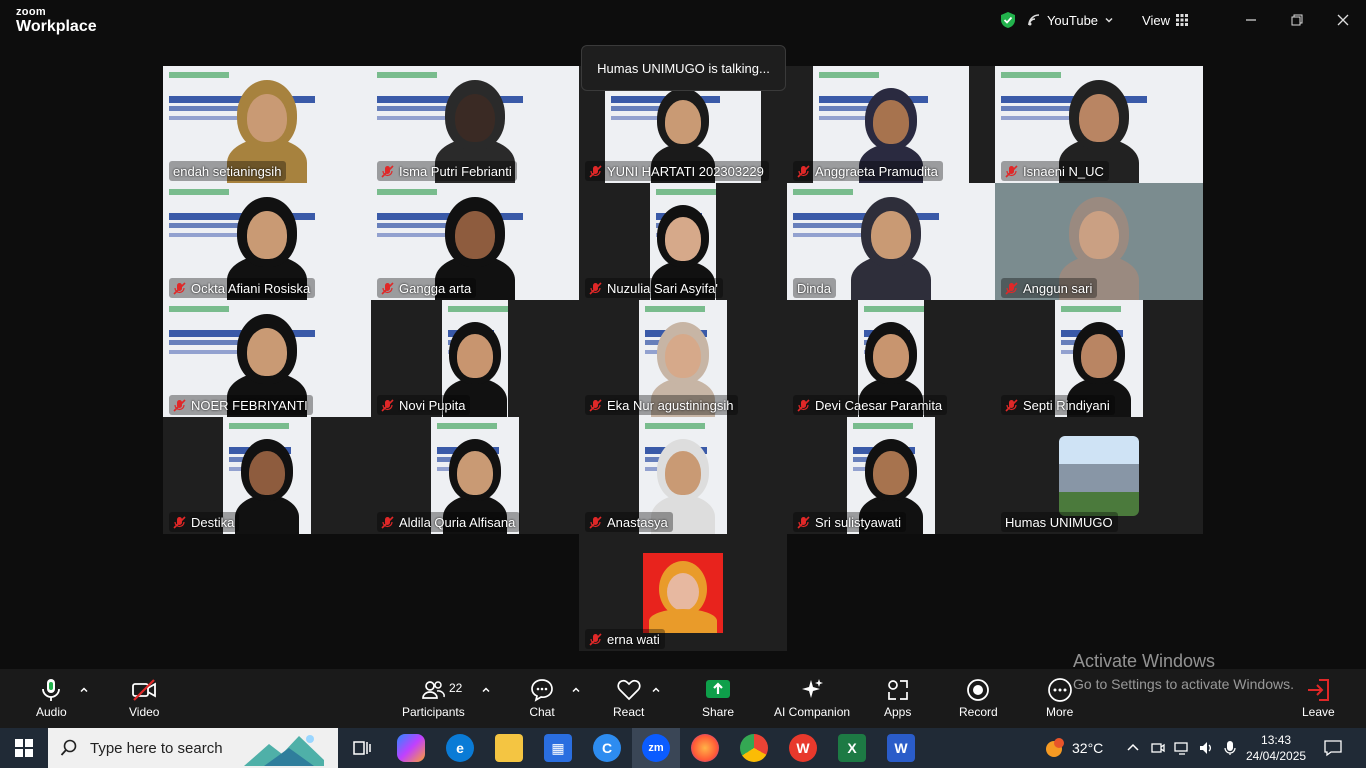  Describe the element at coordinates (718, 712) in the screenshot. I see `share-label: Share` at that location.